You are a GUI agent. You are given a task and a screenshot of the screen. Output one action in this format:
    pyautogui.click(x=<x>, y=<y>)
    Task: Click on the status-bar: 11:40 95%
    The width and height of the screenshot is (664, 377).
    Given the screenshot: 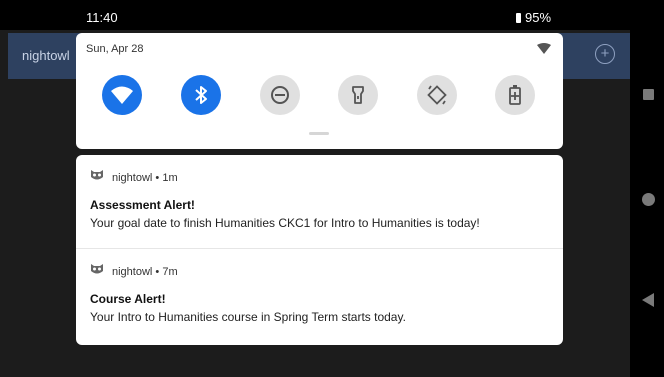 What is the action you would take?
    pyautogui.click(x=315, y=15)
    